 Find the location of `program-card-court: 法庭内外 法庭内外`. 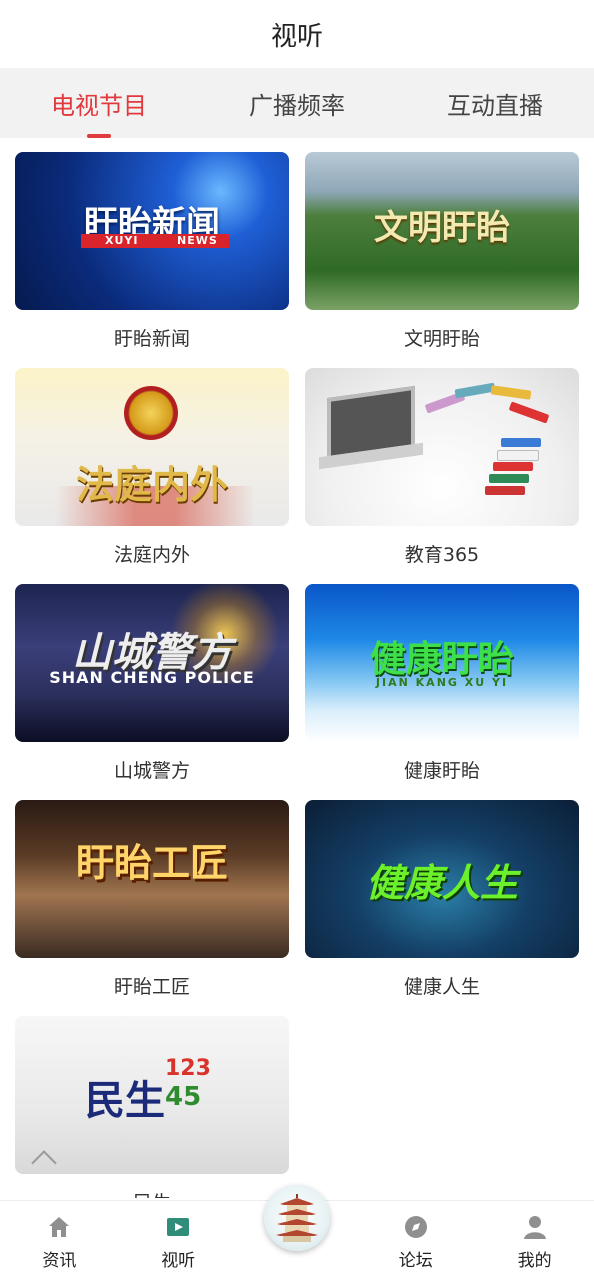

program-card-court: 法庭内外 法庭内外 is located at coordinates (152, 467).